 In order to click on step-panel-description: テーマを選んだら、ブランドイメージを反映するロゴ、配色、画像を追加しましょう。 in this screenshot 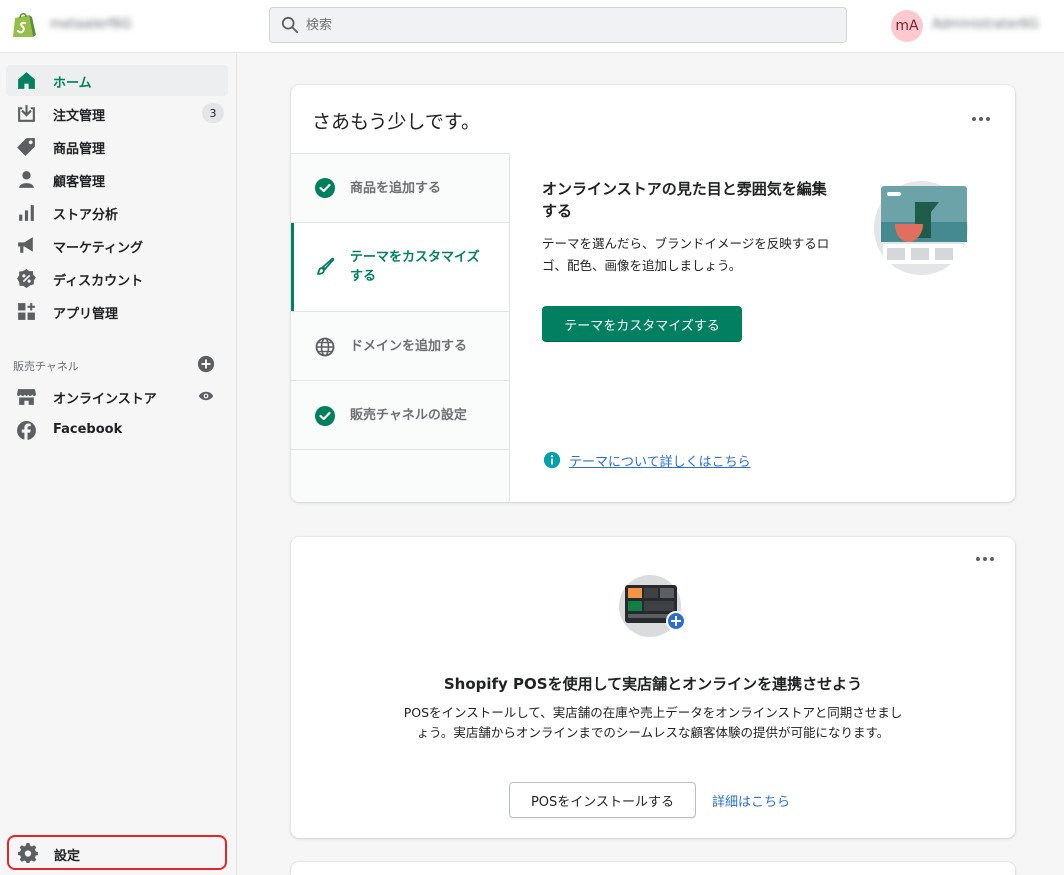, I will do `click(686, 254)`.